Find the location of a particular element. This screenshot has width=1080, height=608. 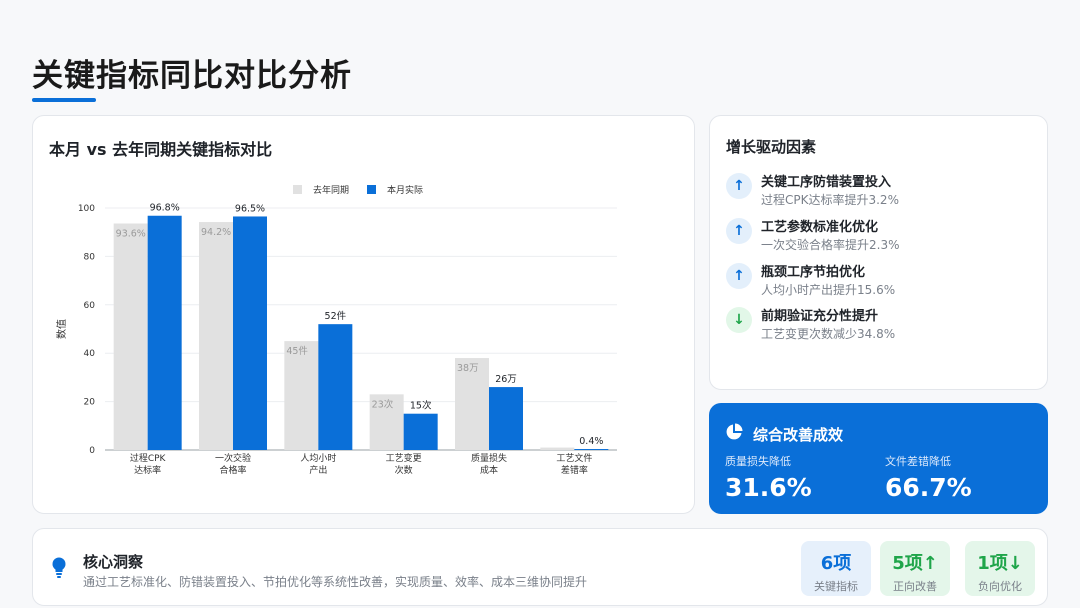

stat-value: 1项↓ is located at coordinates (1000, 563).